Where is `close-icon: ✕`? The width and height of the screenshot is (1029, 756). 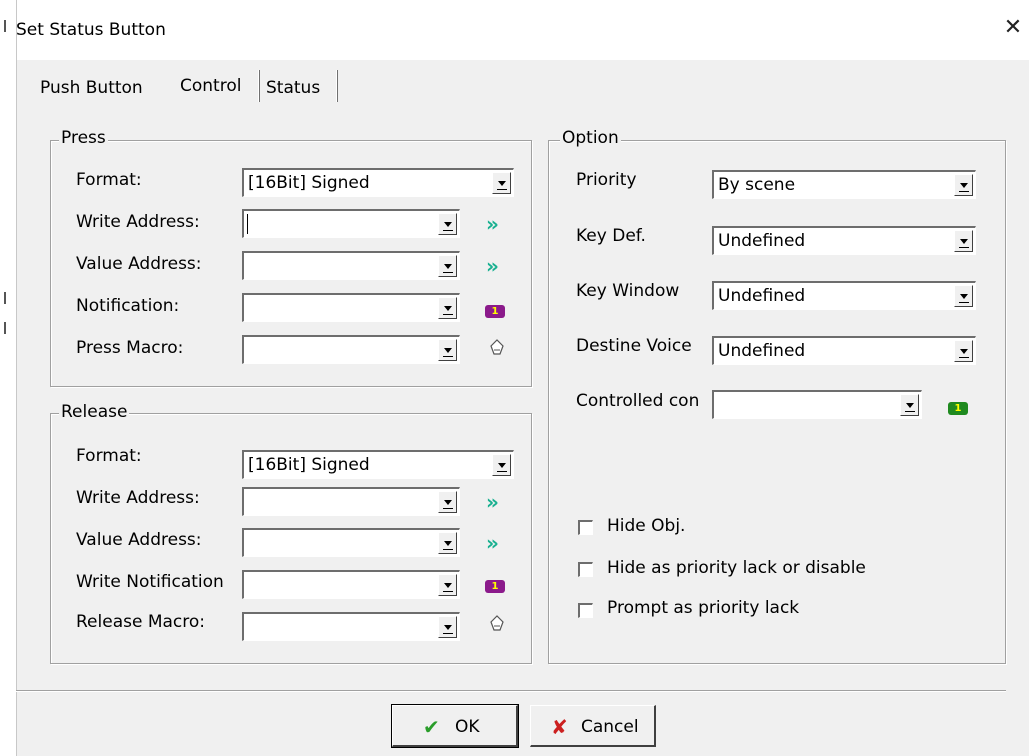 close-icon: ✕ is located at coordinates (1013, 28).